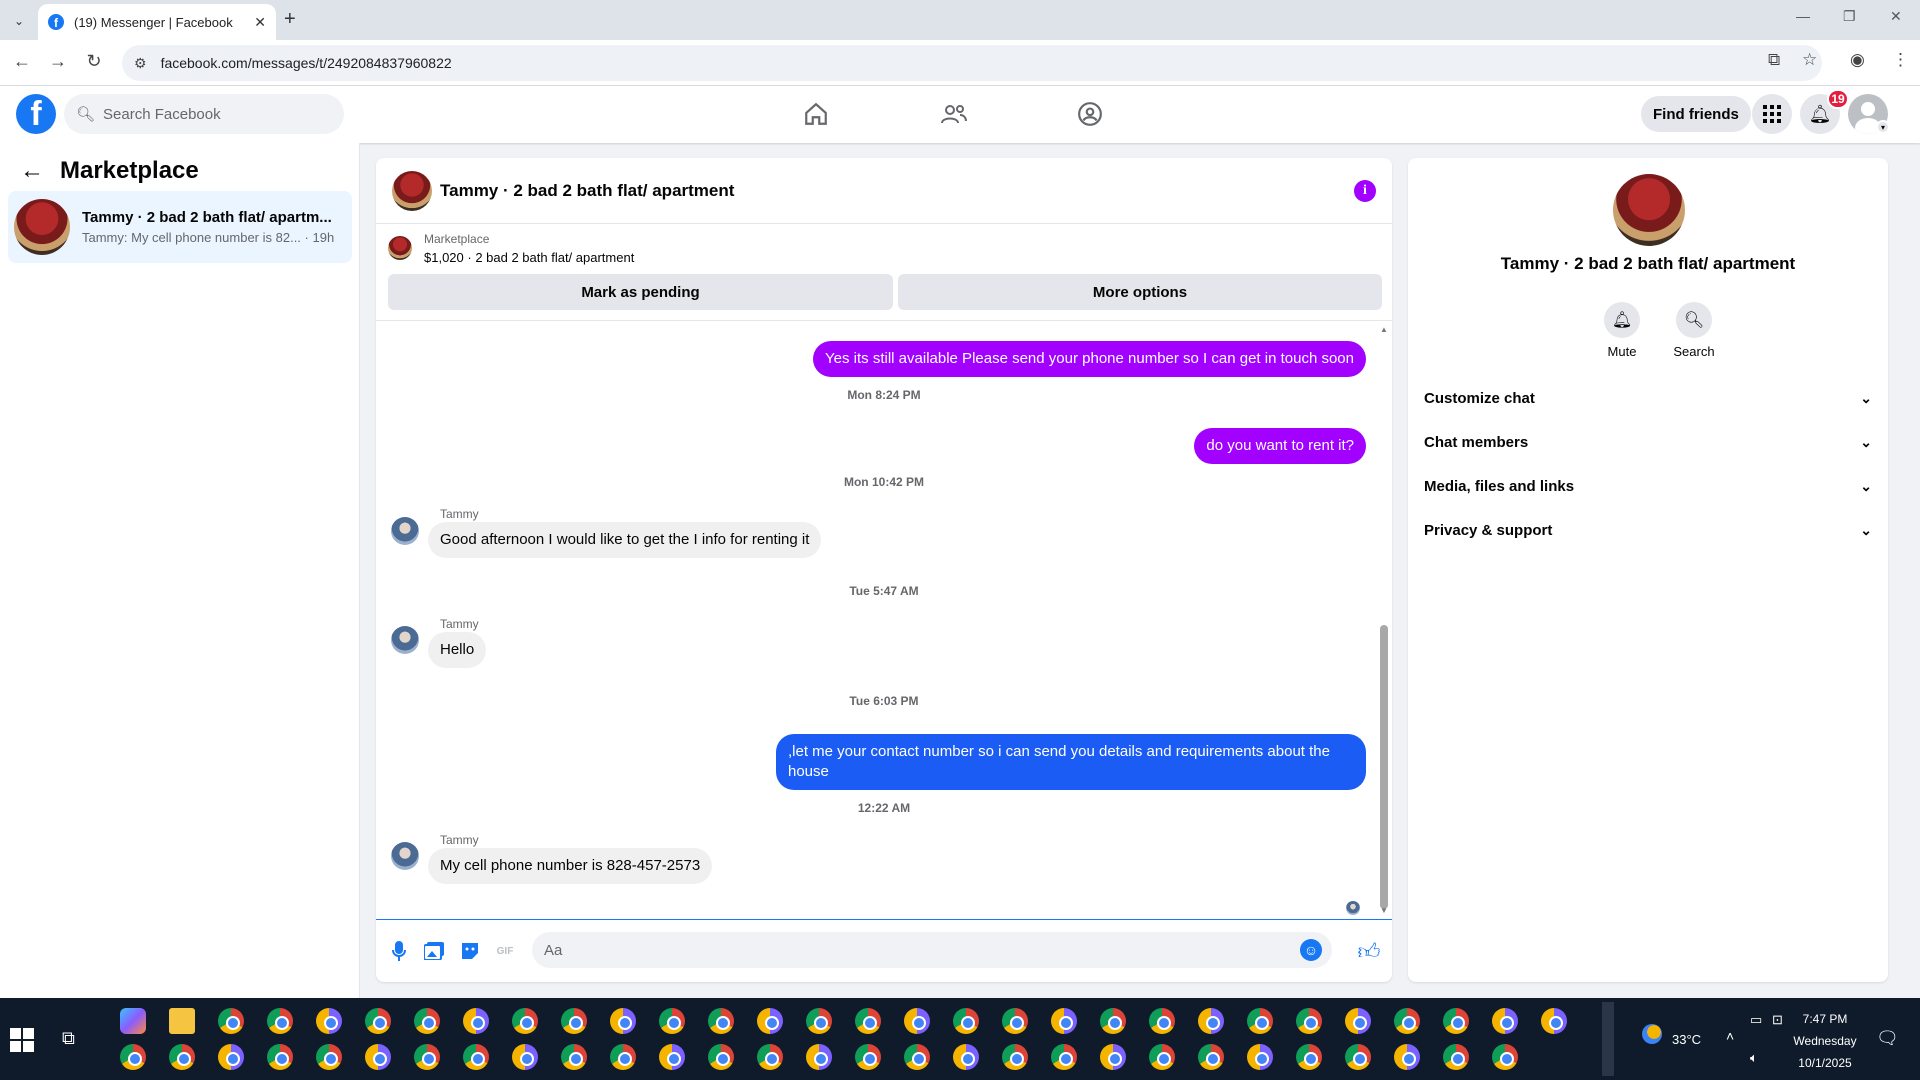 The image size is (1920, 1080). What do you see at coordinates (1756, 1020) in the screenshot?
I see `meet-icon: ▭` at bounding box center [1756, 1020].